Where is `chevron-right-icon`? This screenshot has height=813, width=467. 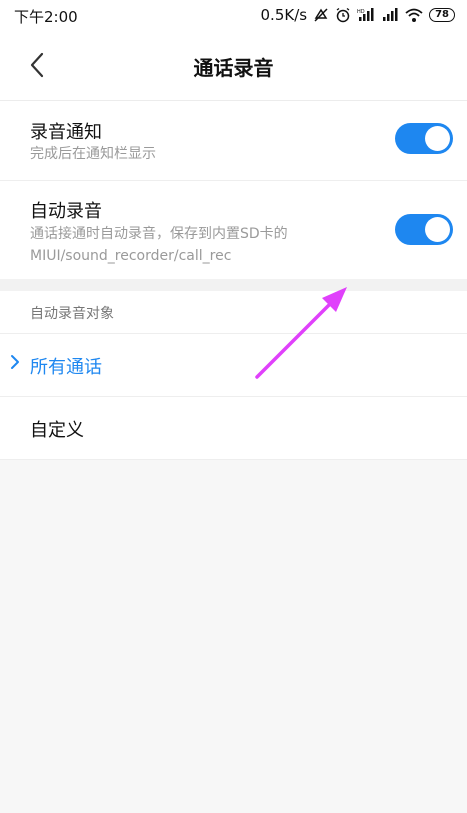
chevron-right-icon is located at coordinates (15, 362).